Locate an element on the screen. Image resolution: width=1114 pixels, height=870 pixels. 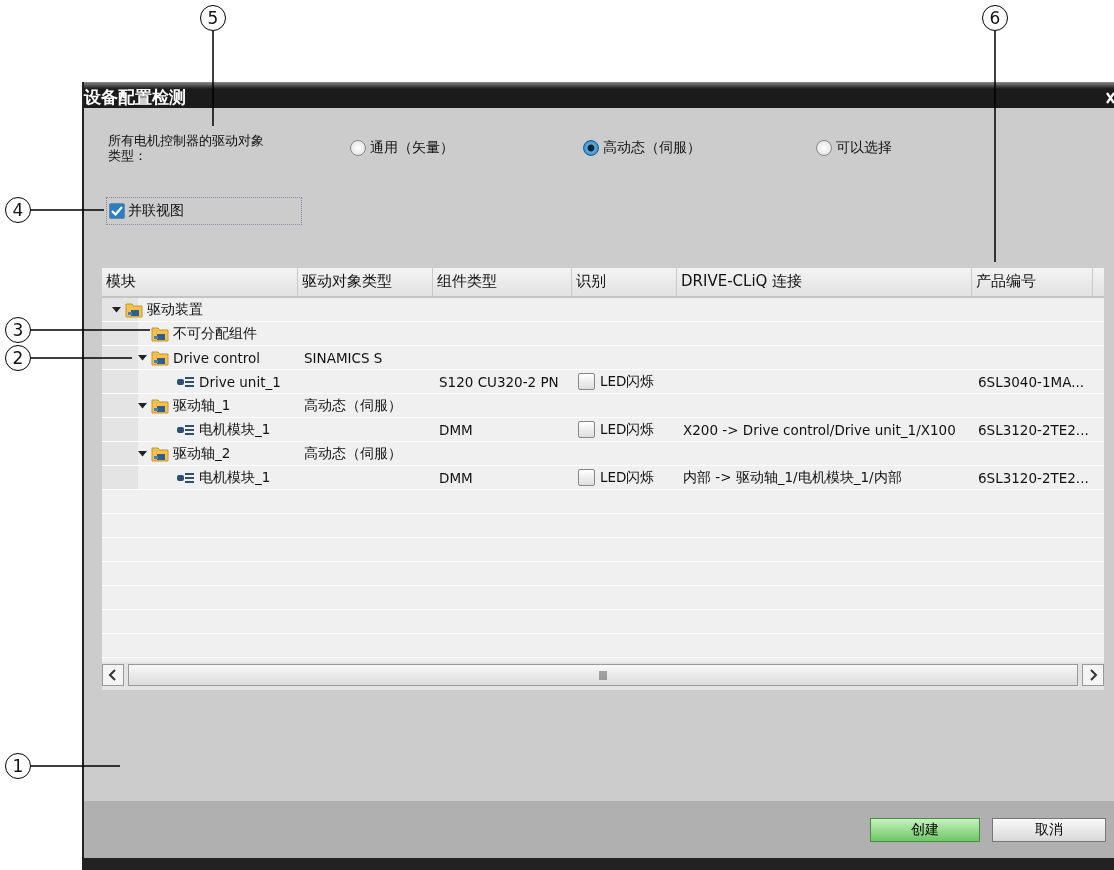
component-type-cell: S120 CU320-2 PN is located at coordinates (499, 381).